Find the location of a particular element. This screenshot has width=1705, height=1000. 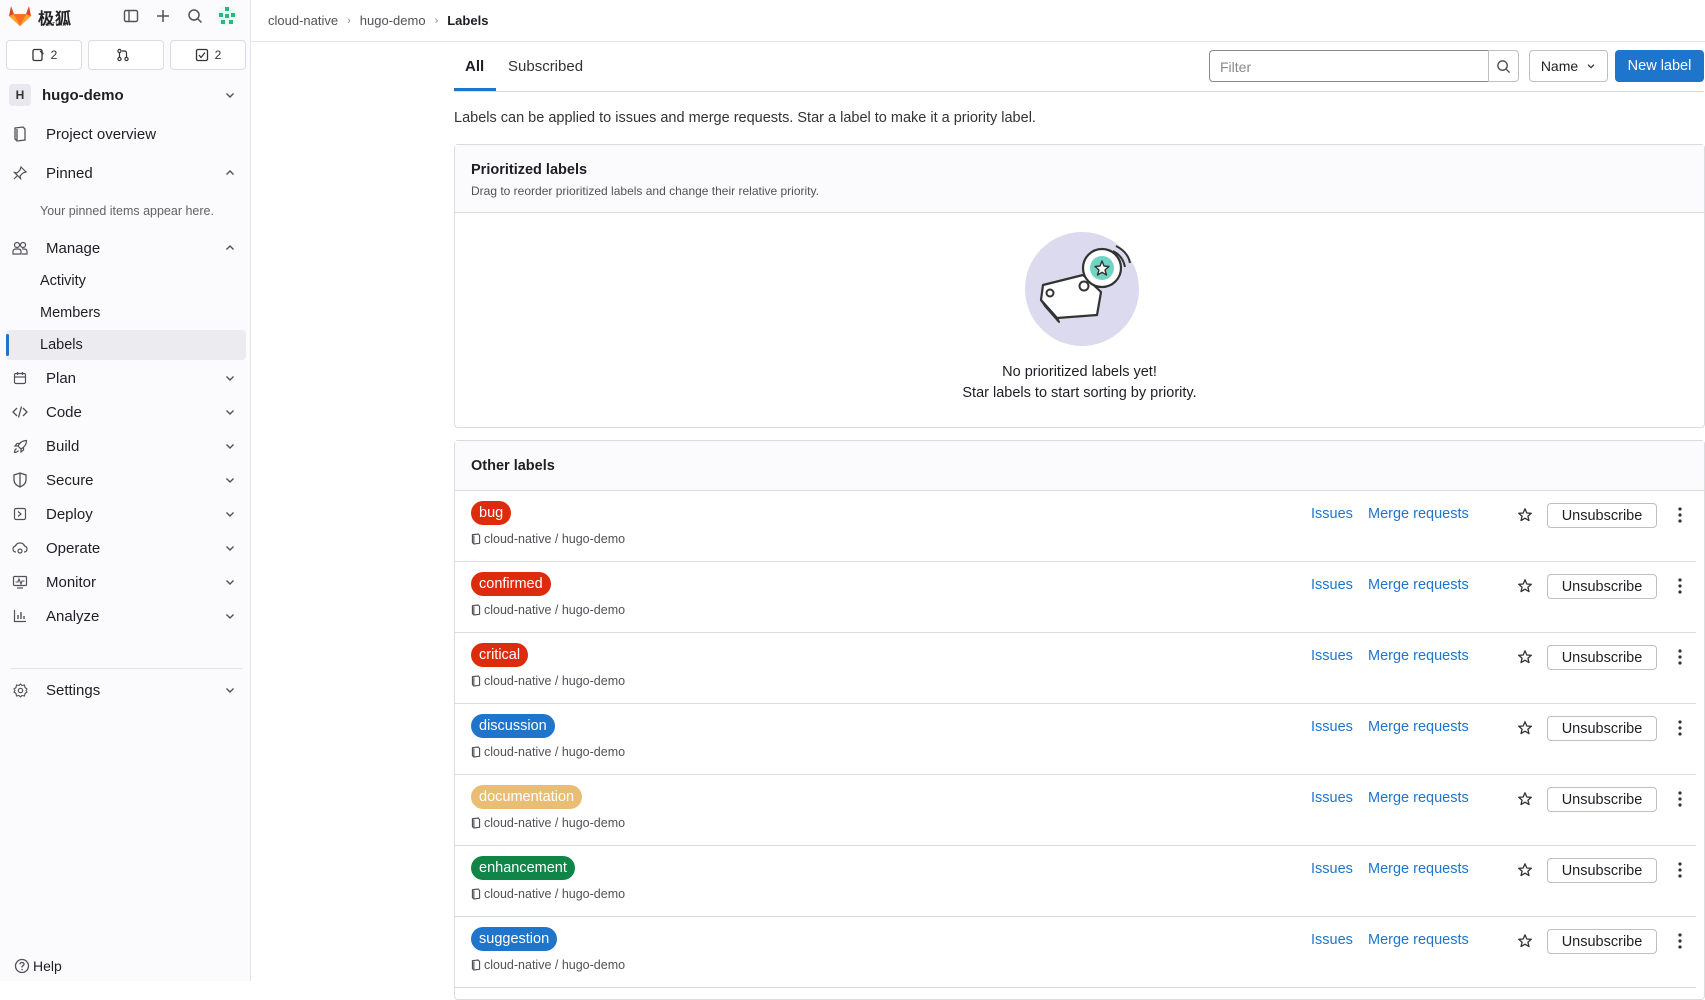

breadcrumb-current: Labels is located at coordinates (467, 20).